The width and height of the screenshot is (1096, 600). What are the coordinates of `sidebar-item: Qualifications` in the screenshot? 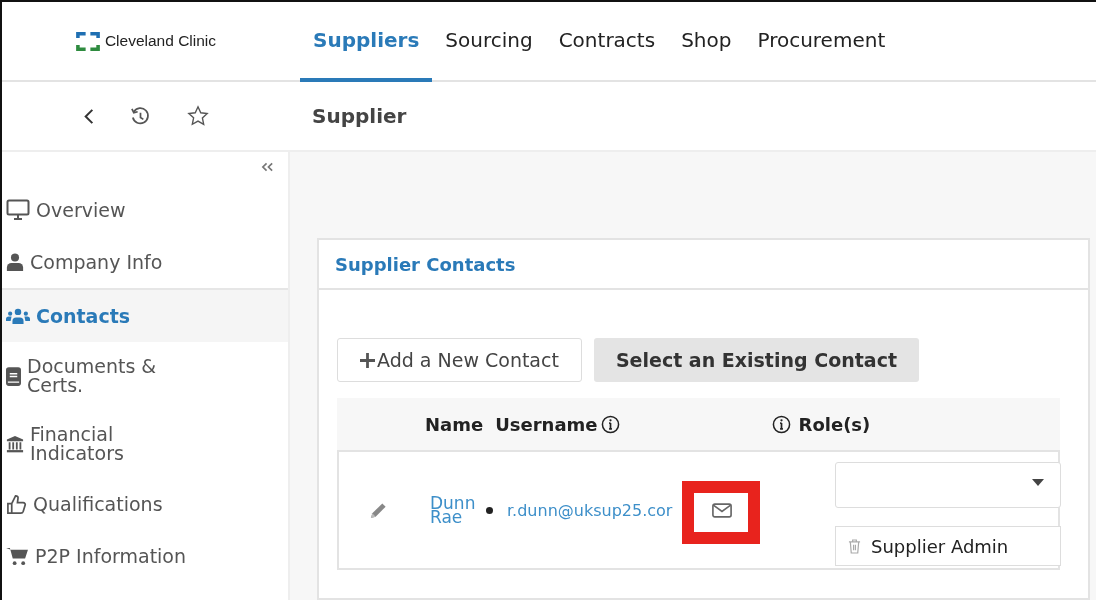 It's located at (145, 504).